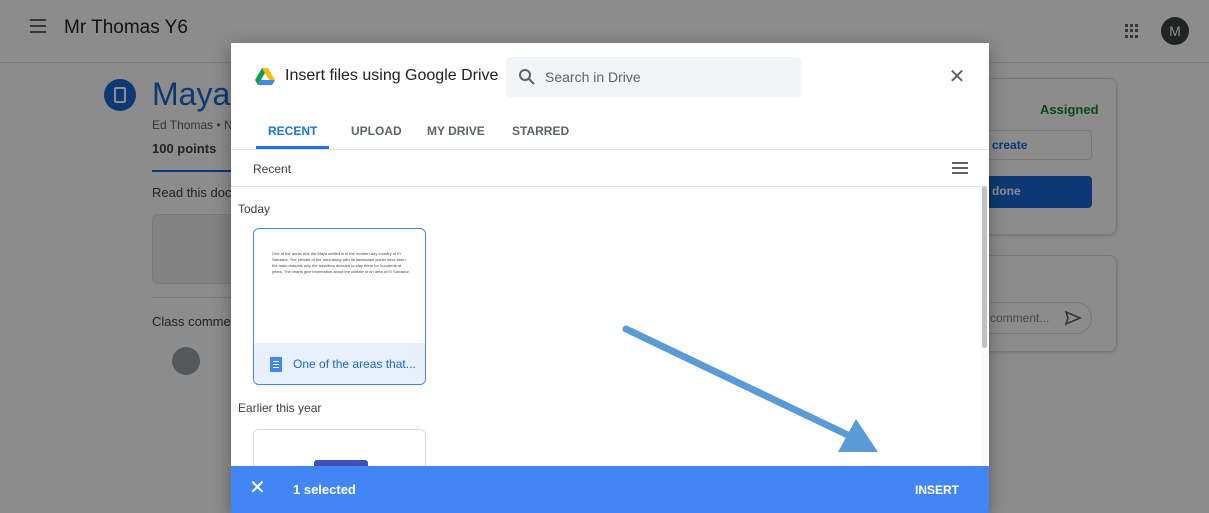 Image resolution: width=1209 pixels, height=513 pixels. What do you see at coordinates (392, 75) in the screenshot?
I see `dialog-title: Insert files using Google Drive` at bounding box center [392, 75].